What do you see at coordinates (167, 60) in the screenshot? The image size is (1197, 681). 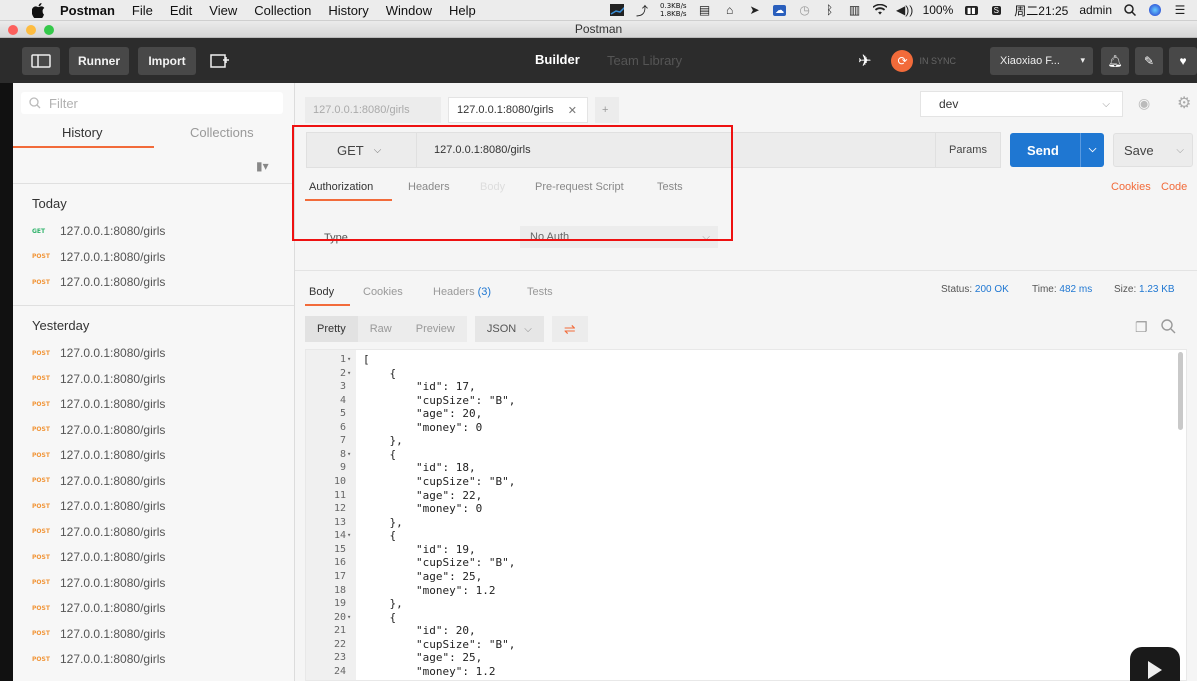 I see `import-button: Import` at bounding box center [167, 60].